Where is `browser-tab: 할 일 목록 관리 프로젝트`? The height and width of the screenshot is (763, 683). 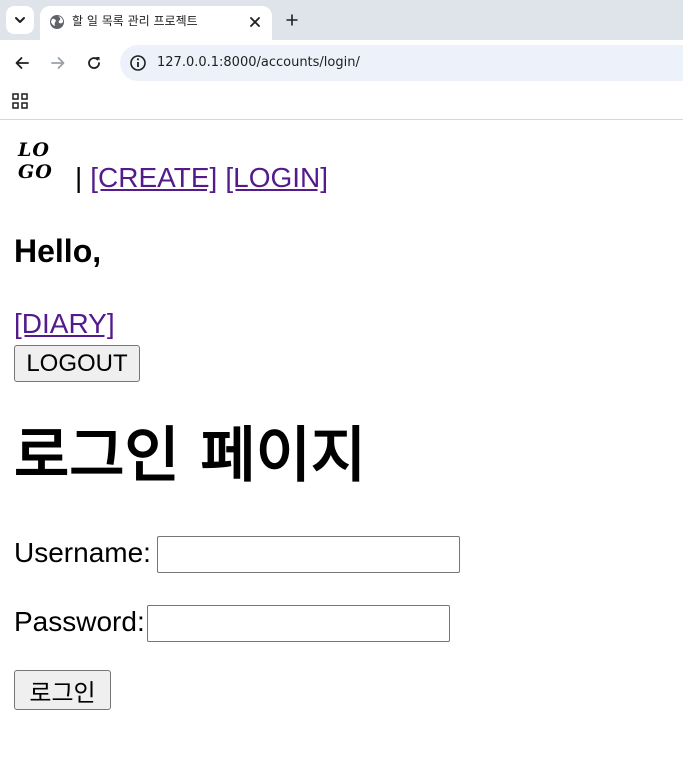 browser-tab: 할 일 목록 관리 프로젝트 is located at coordinates (156, 23).